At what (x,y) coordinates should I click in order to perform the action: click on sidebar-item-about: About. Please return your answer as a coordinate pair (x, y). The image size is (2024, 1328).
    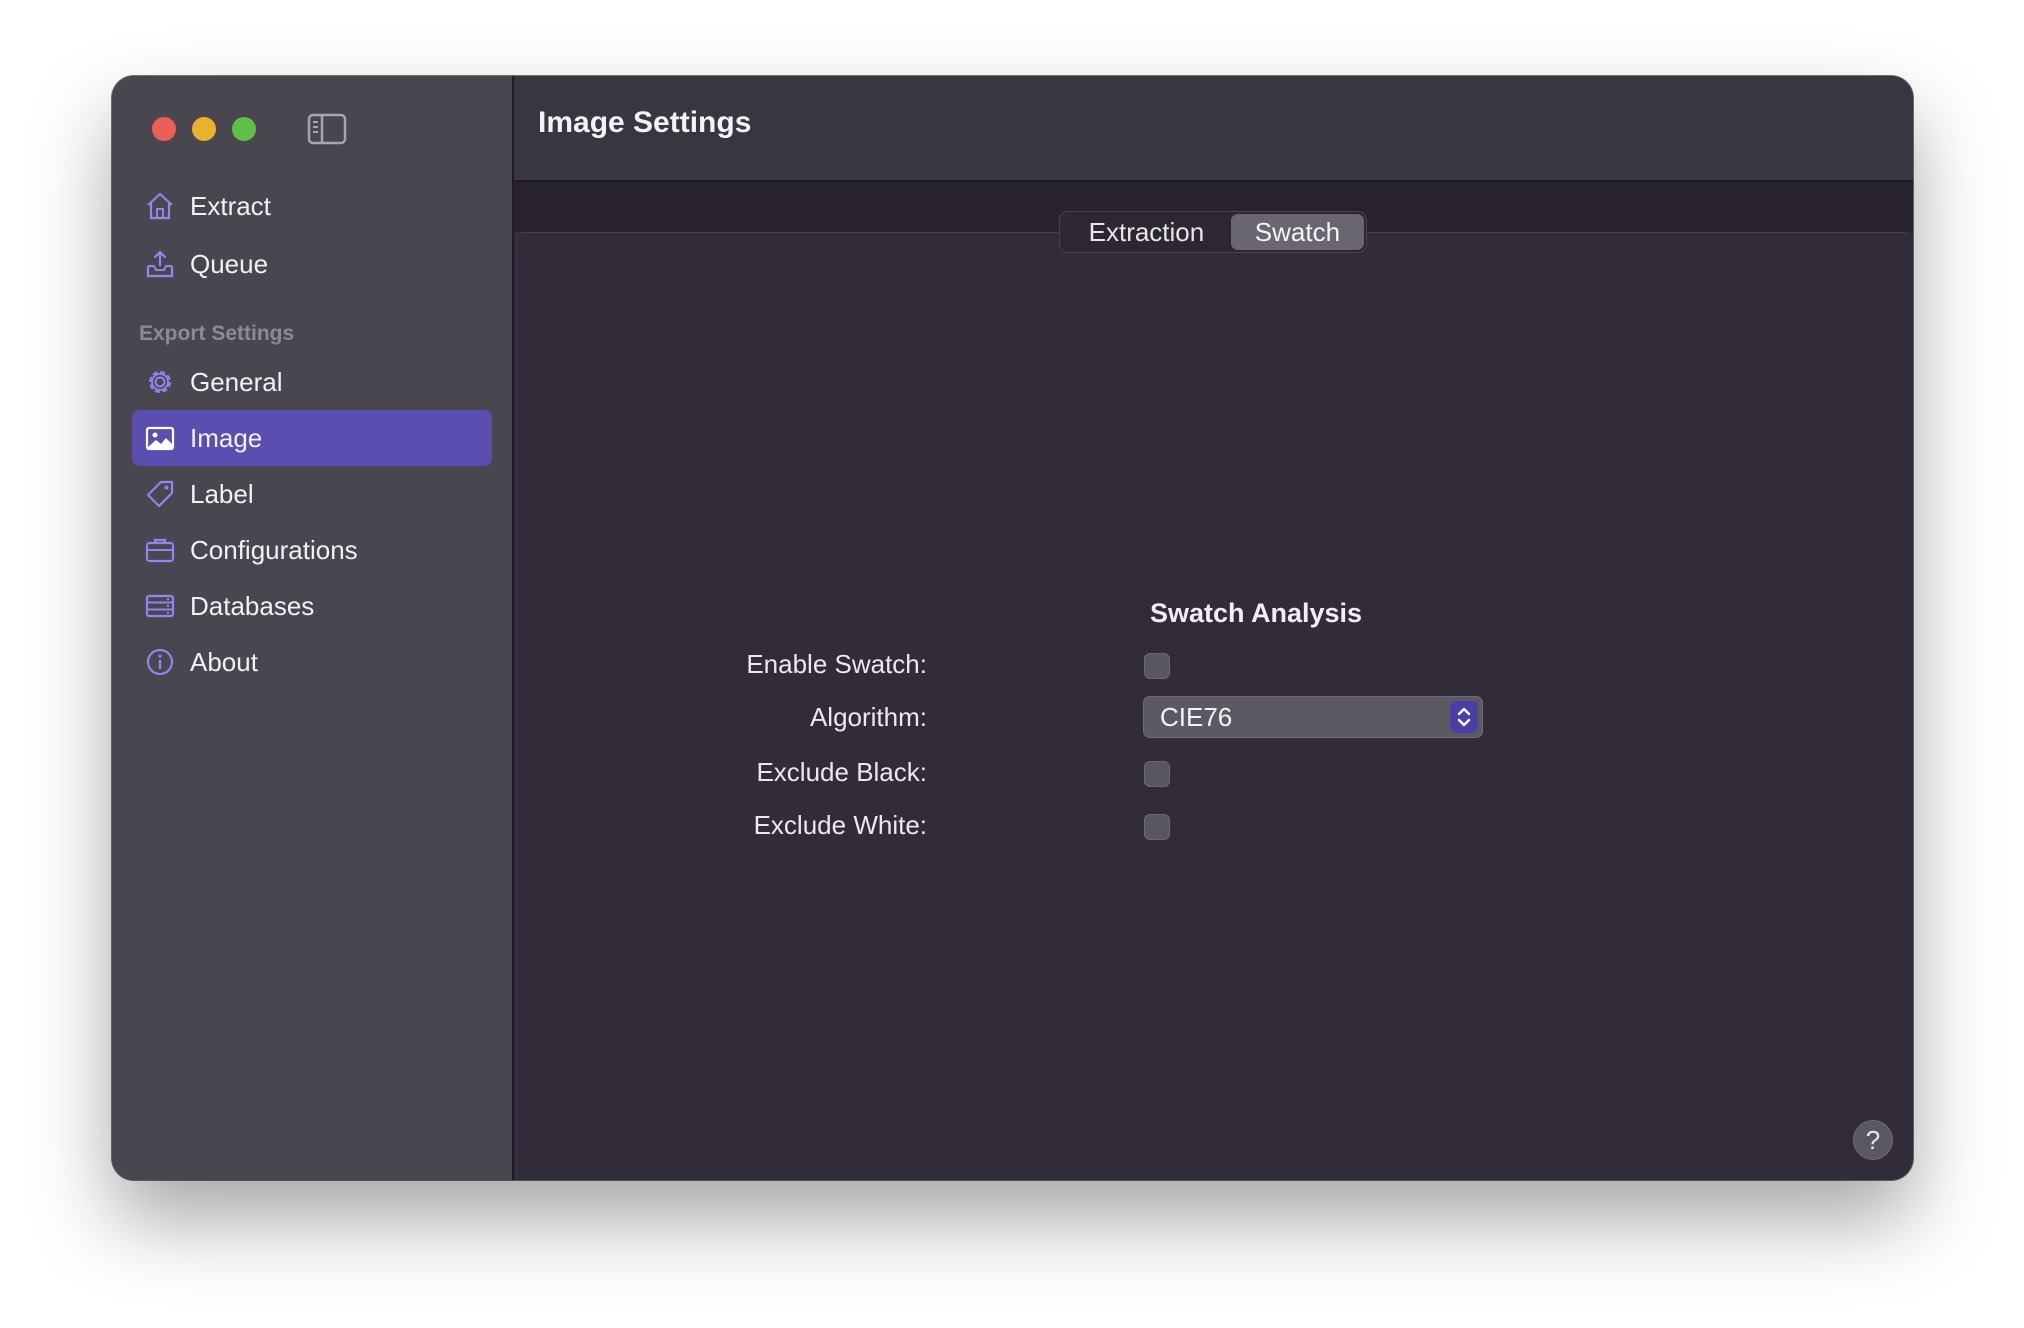
    Looking at the image, I should click on (312, 662).